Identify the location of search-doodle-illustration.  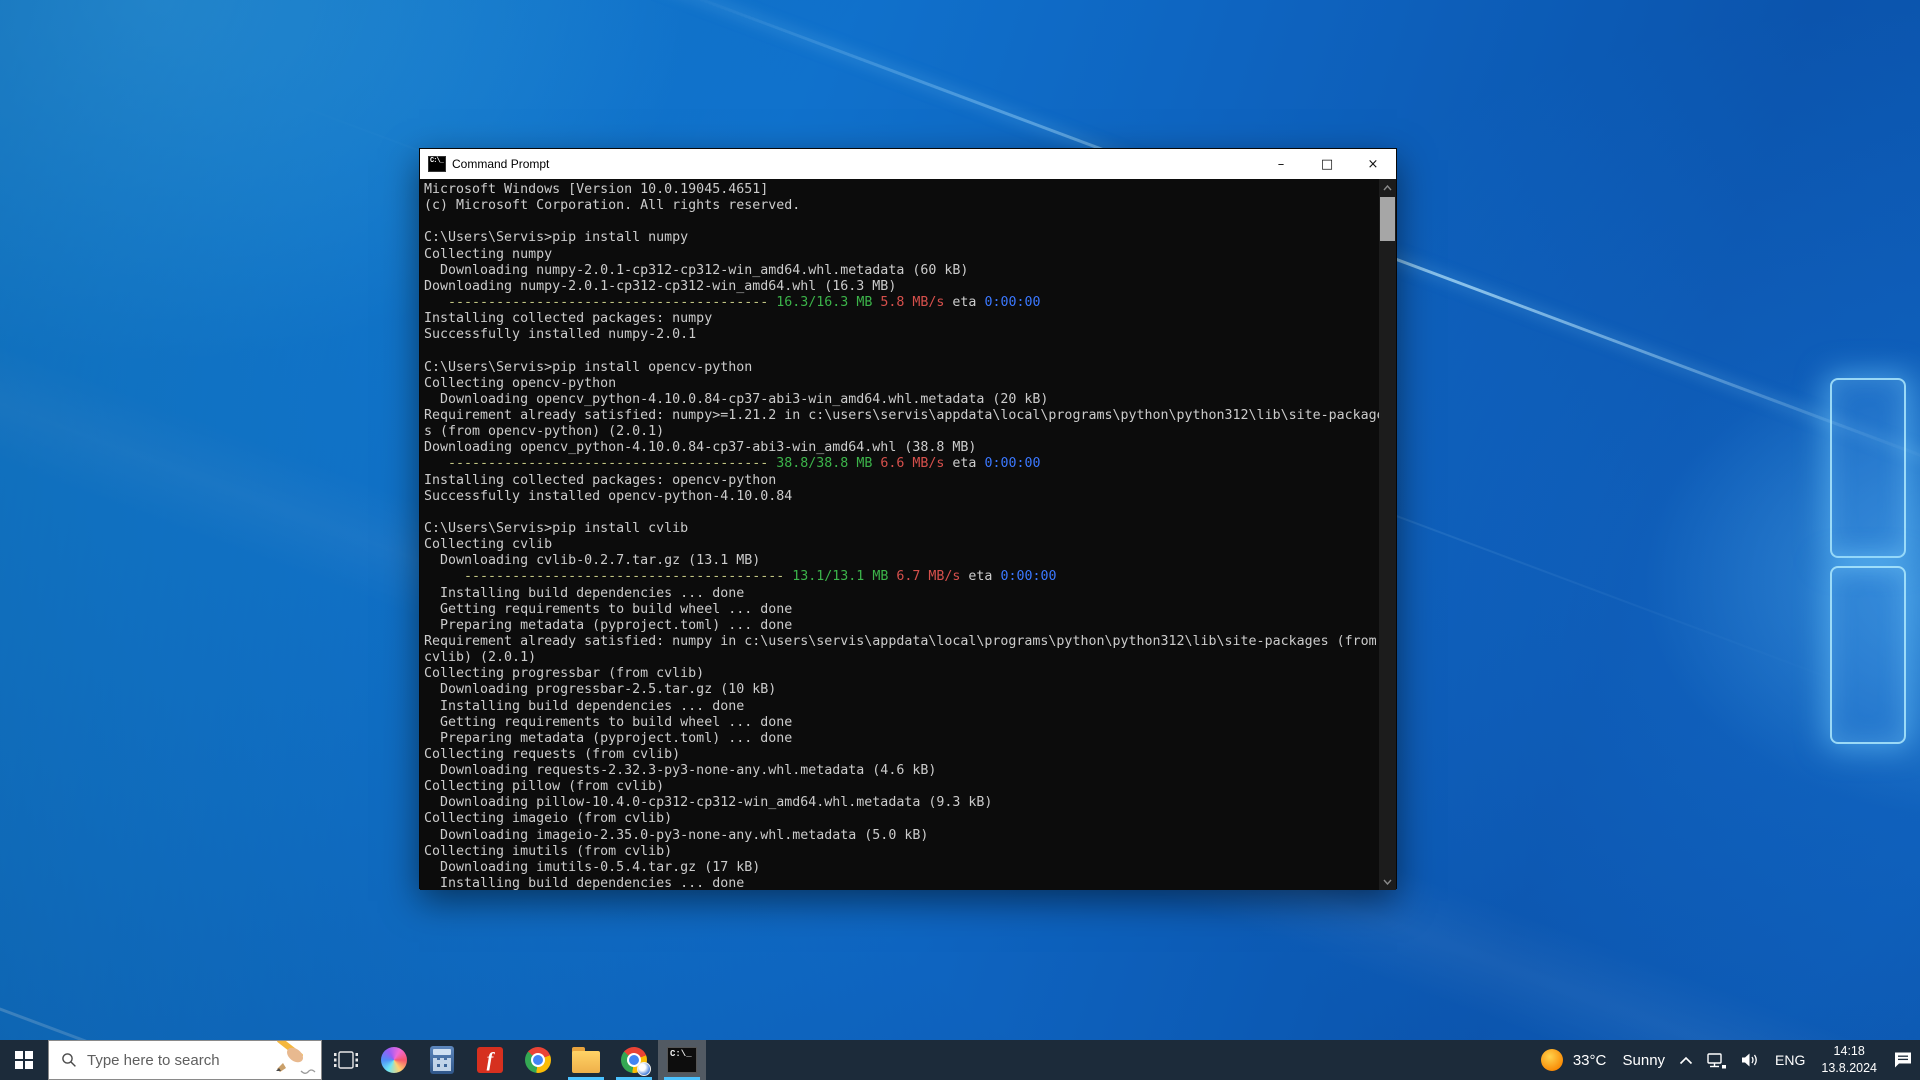
(296, 1057).